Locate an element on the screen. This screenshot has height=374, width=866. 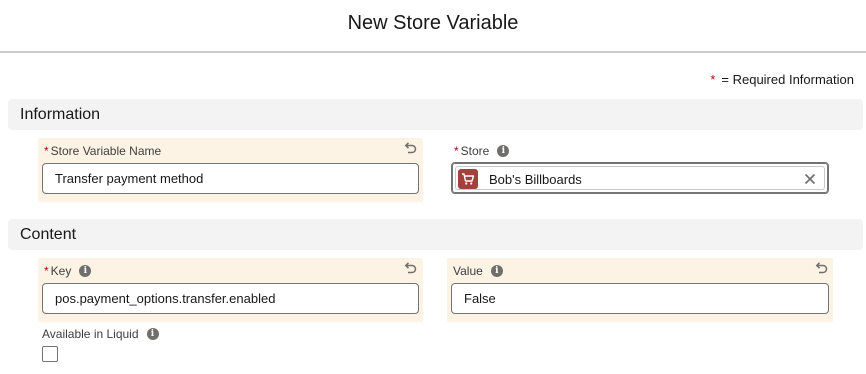
key-input is located at coordinates (230, 298).